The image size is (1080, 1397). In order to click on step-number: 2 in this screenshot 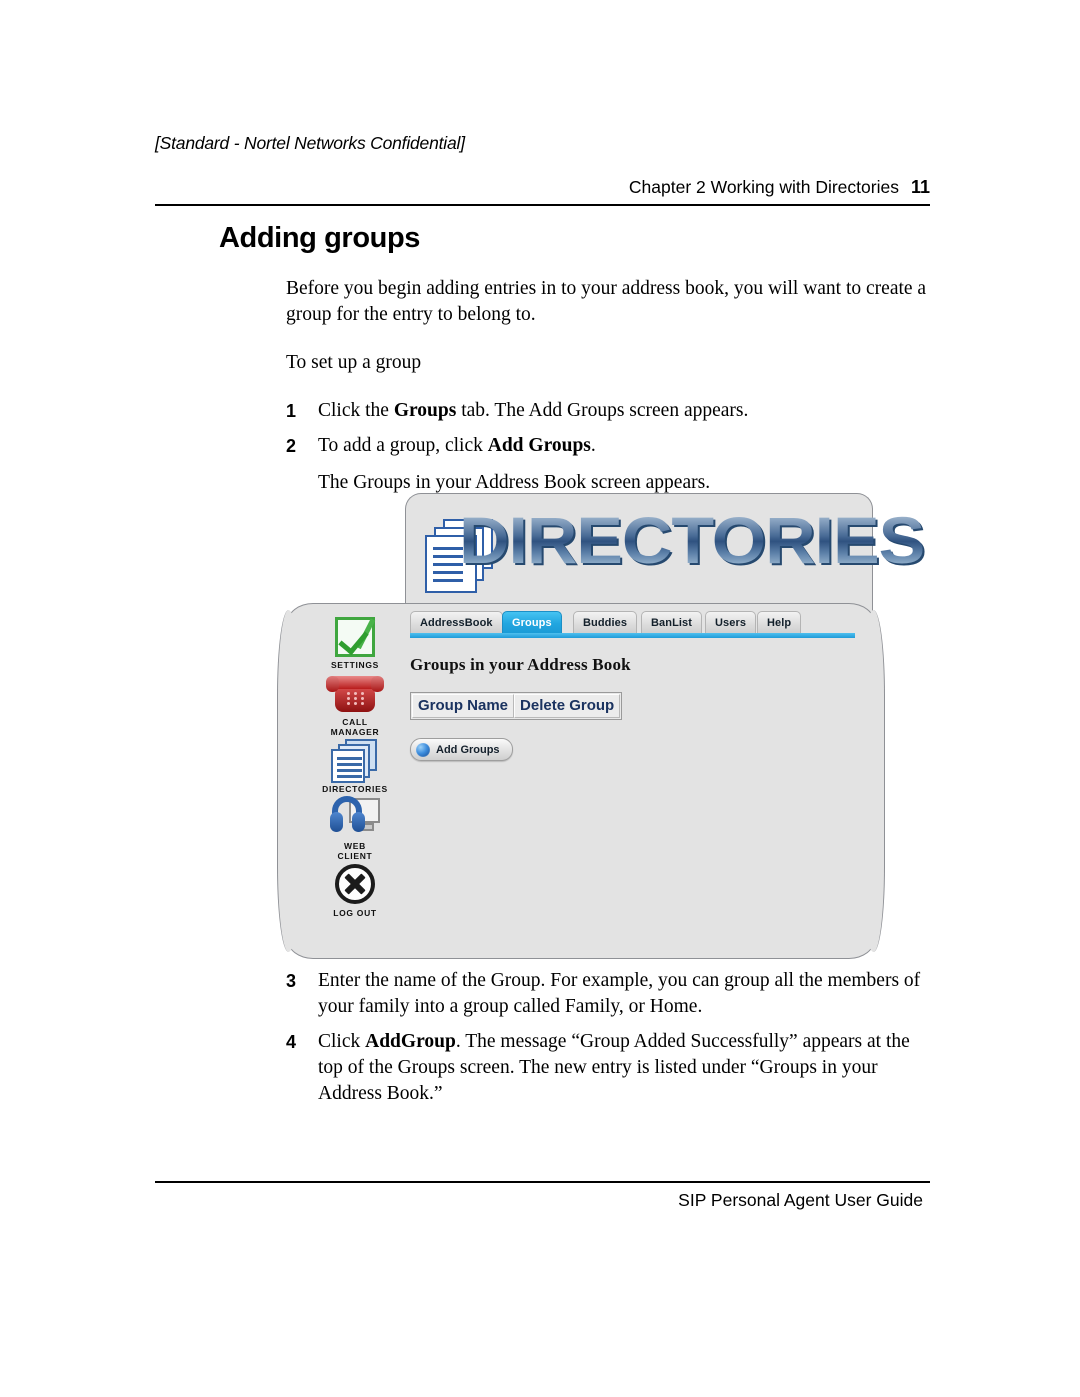, I will do `click(291, 446)`.